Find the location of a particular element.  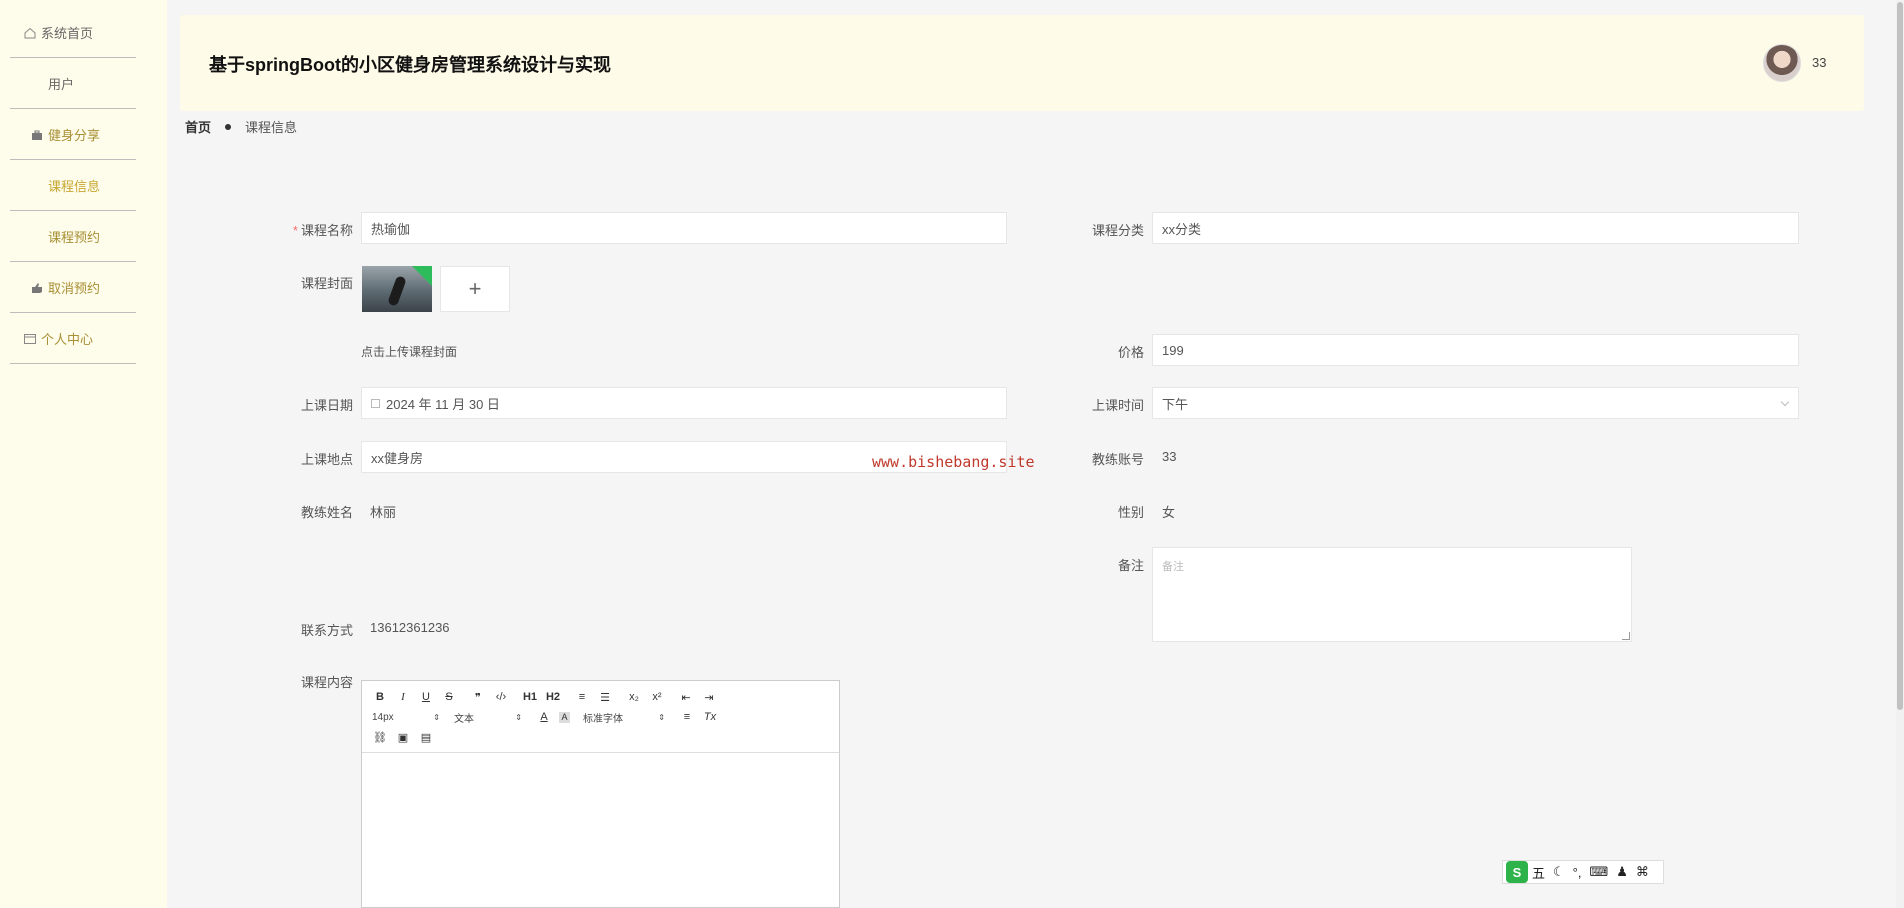

time-label: 上课时间 is located at coordinates (1117, 405).